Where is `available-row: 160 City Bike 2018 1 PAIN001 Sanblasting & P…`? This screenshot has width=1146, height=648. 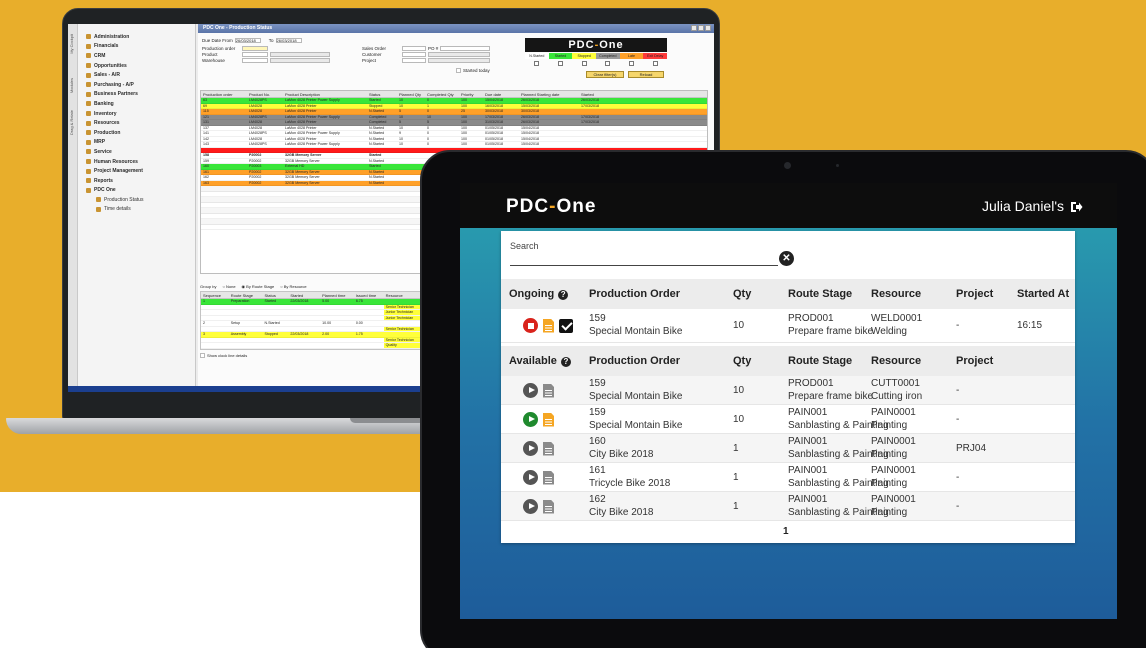 available-row: 160 City Bike 2018 1 PAIN001 Sanblasting & P… is located at coordinates (788, 448).